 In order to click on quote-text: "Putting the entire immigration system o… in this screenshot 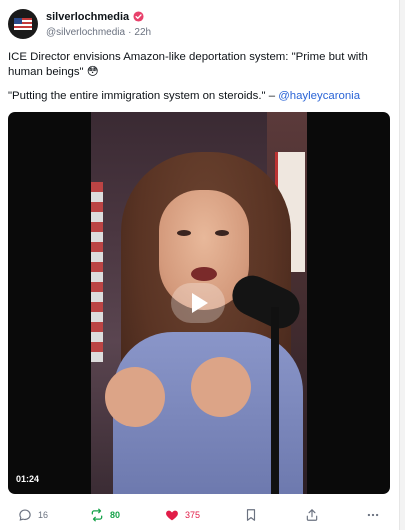, I will do `click(143, 96)`.